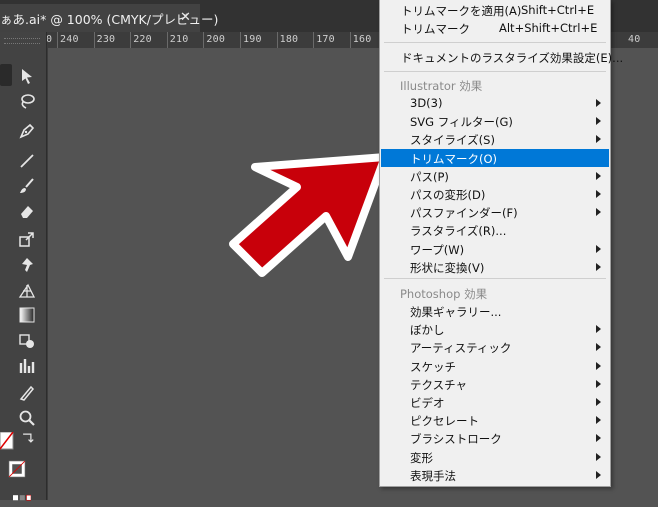 Image resolution: width=658 pixels, height=507 pixels. What do you see at coordinates (464, 213) in the screenshot?
I see `menu-item-label: パスファインダー(F)` at bounding box center [464, 213].